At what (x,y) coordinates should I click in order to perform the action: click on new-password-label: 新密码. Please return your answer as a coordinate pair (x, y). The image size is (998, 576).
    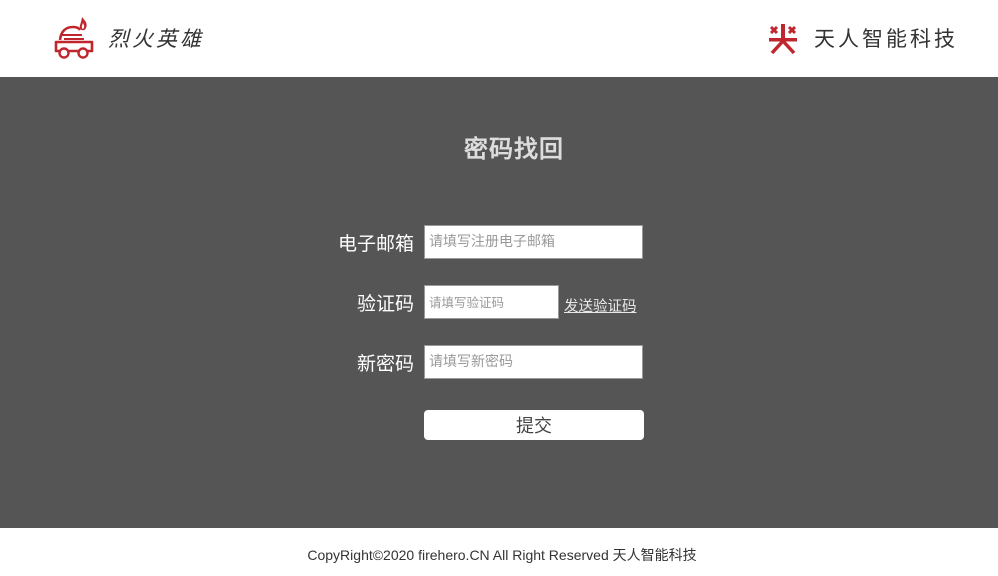
    Looking at the image, I should click on (385, 364).